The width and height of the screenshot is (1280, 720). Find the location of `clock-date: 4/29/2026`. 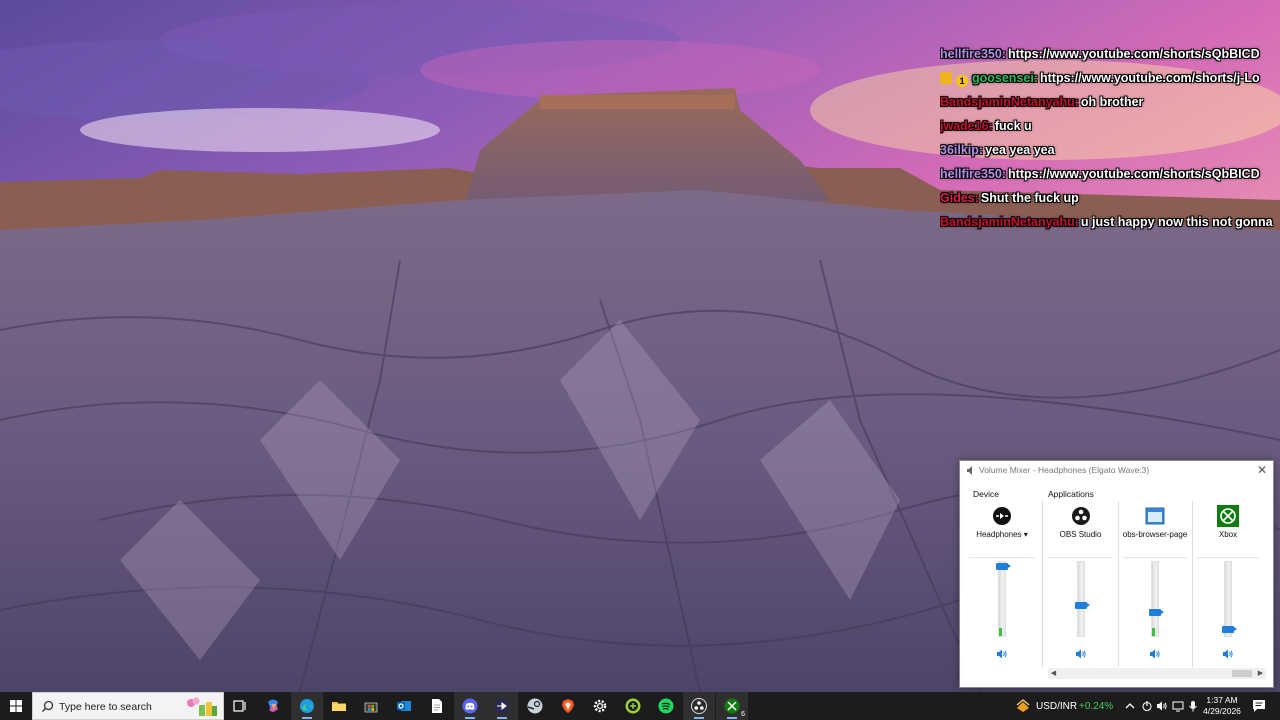

clock-date: 4/29/2026 is located at coordinates (1222, 711).